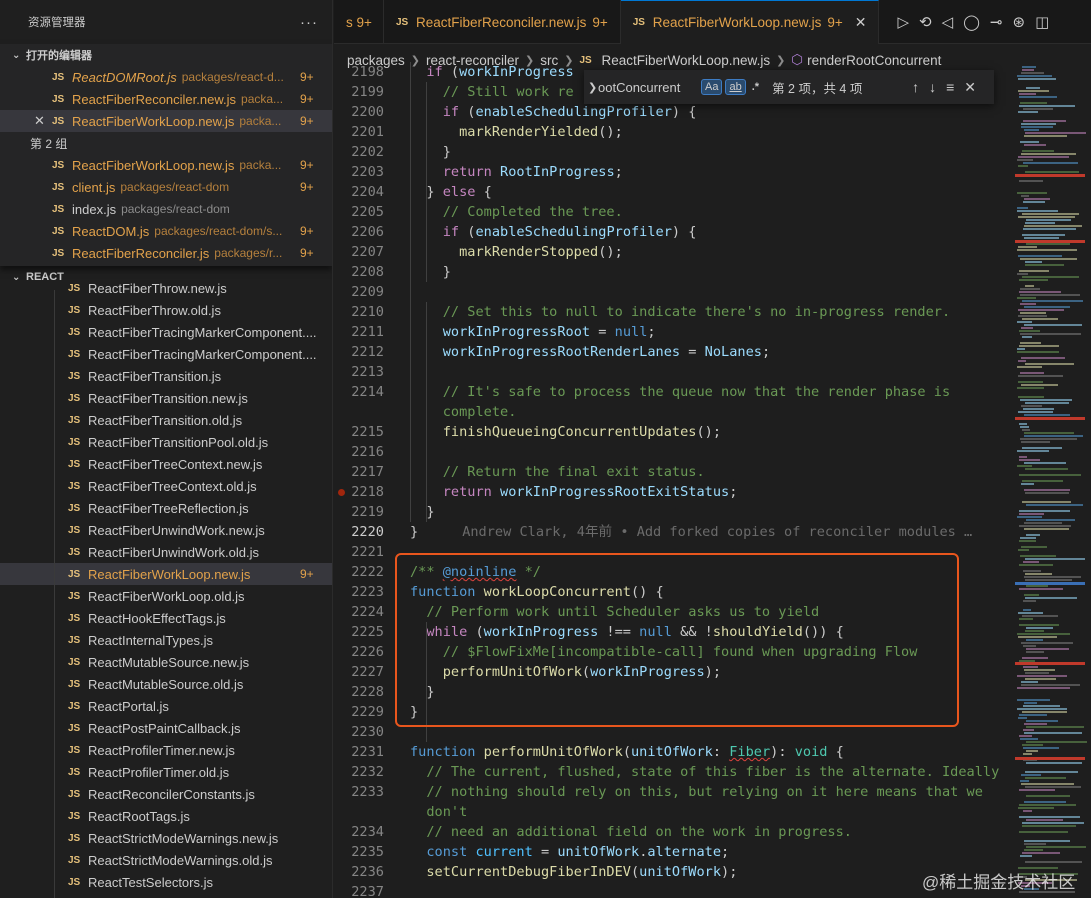 This screenshot has height=898, width=1091. What do you see at coordinates (166, 420) in the screenshot?
I see `file-tree-item: JS ReactFiberTransition.old.js` at bounding box center [166, 420].